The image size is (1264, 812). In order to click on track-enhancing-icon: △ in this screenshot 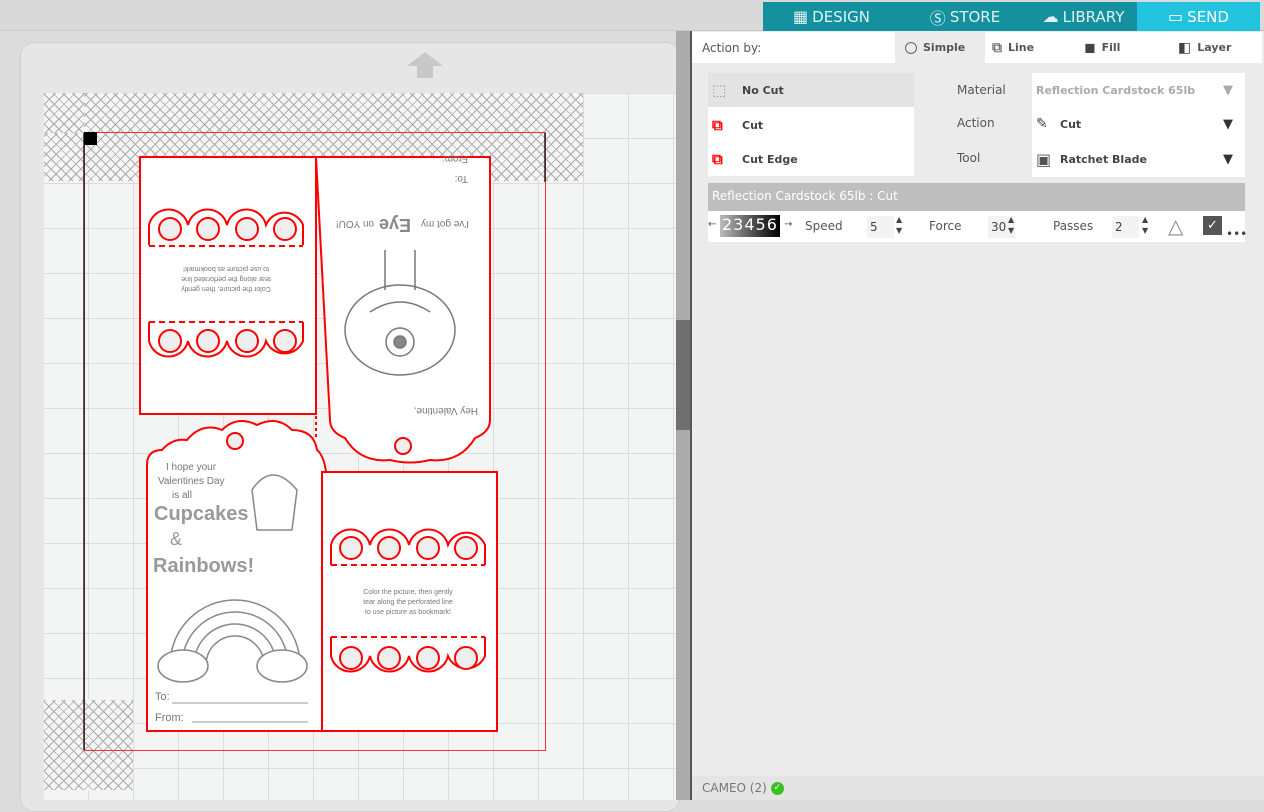, I will do `click(1175, 226)`.